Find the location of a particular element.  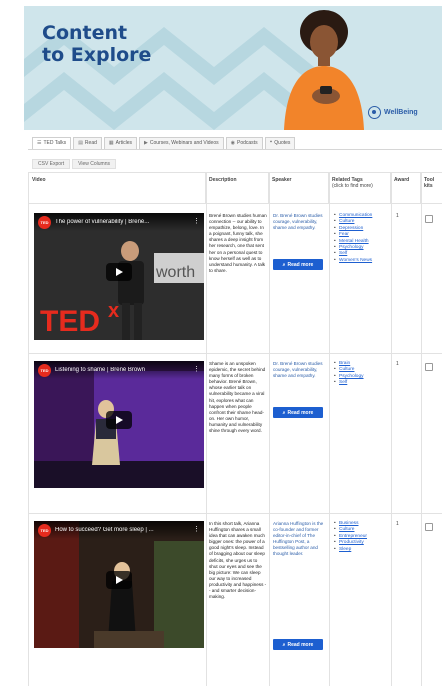

column-header-toolkit: Tool kits is located at coordinates (431, 188).